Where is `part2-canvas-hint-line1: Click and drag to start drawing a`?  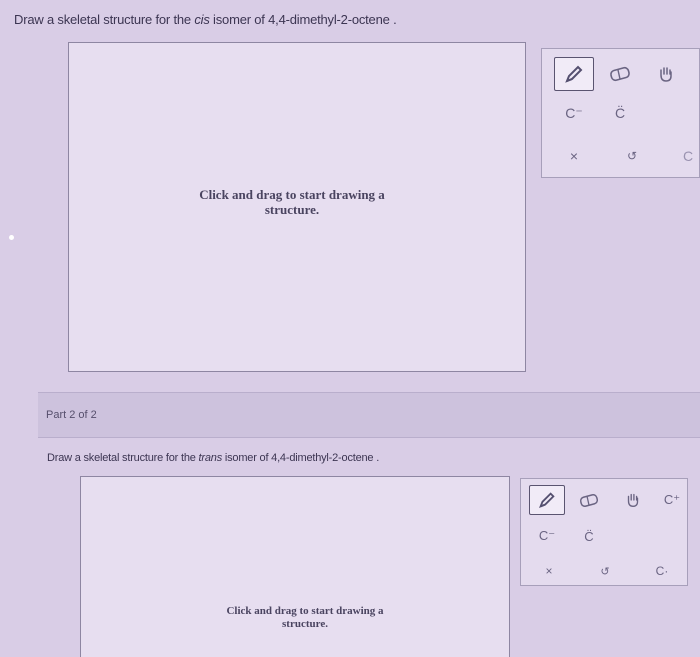
part2-canvas-hint-line1: Click and drag to start drawing a is located at coordinates (305, 611).